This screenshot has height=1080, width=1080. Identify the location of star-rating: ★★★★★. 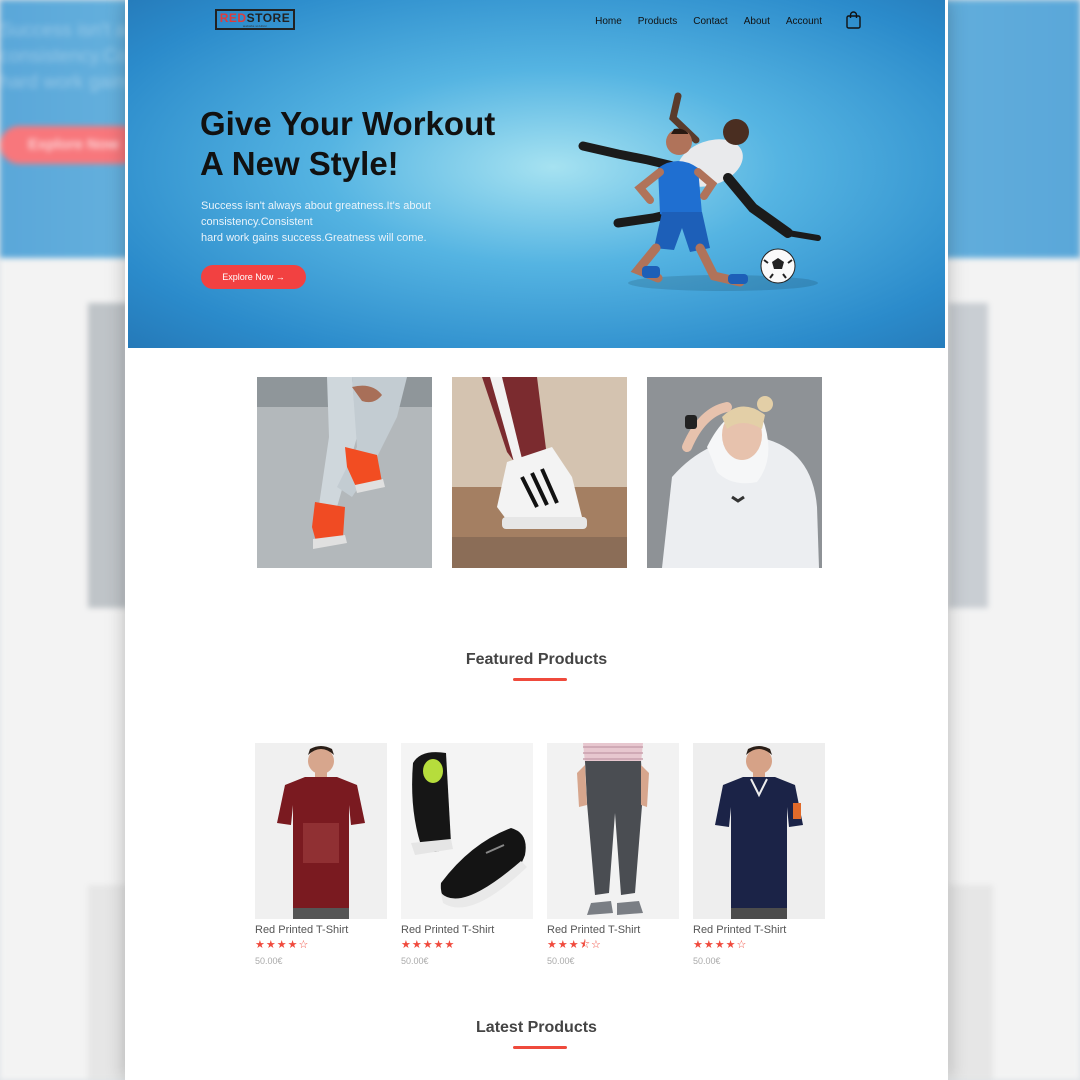
(428, 944).